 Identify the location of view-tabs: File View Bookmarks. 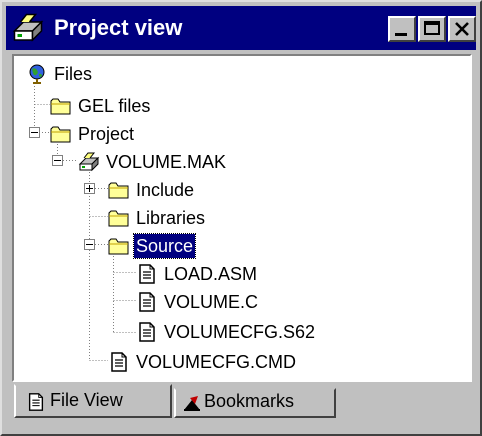
(242, 406).